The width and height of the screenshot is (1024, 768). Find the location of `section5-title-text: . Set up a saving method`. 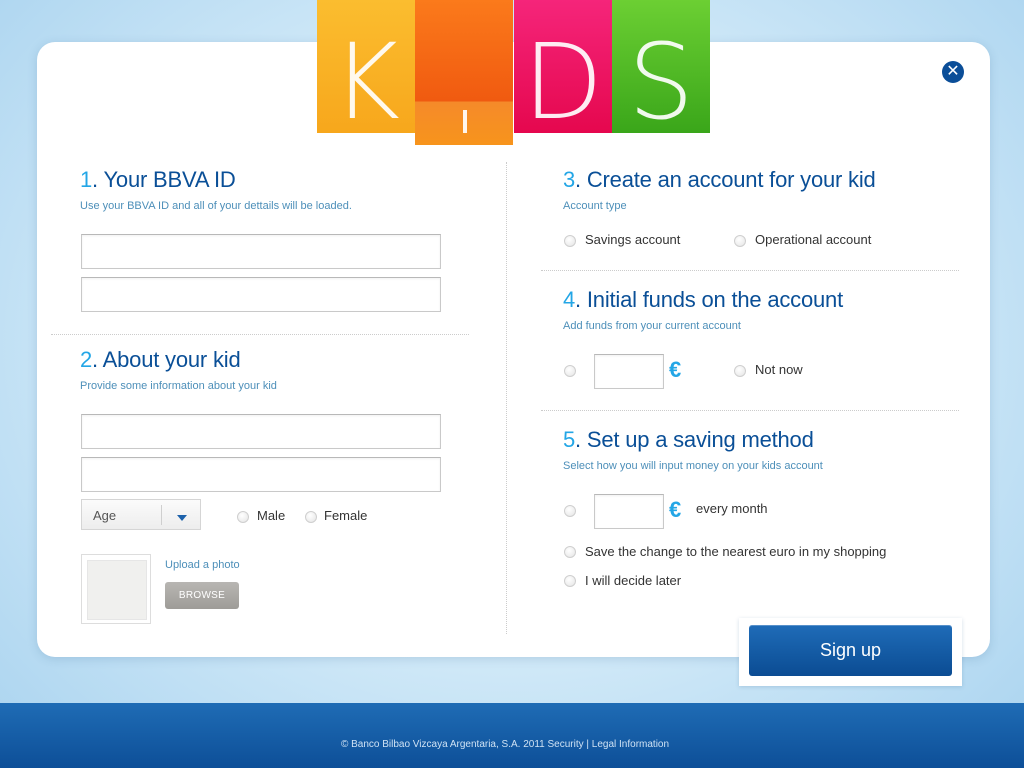

section5-title-text: . Set up a saving method is located at coordinates (694, 439).